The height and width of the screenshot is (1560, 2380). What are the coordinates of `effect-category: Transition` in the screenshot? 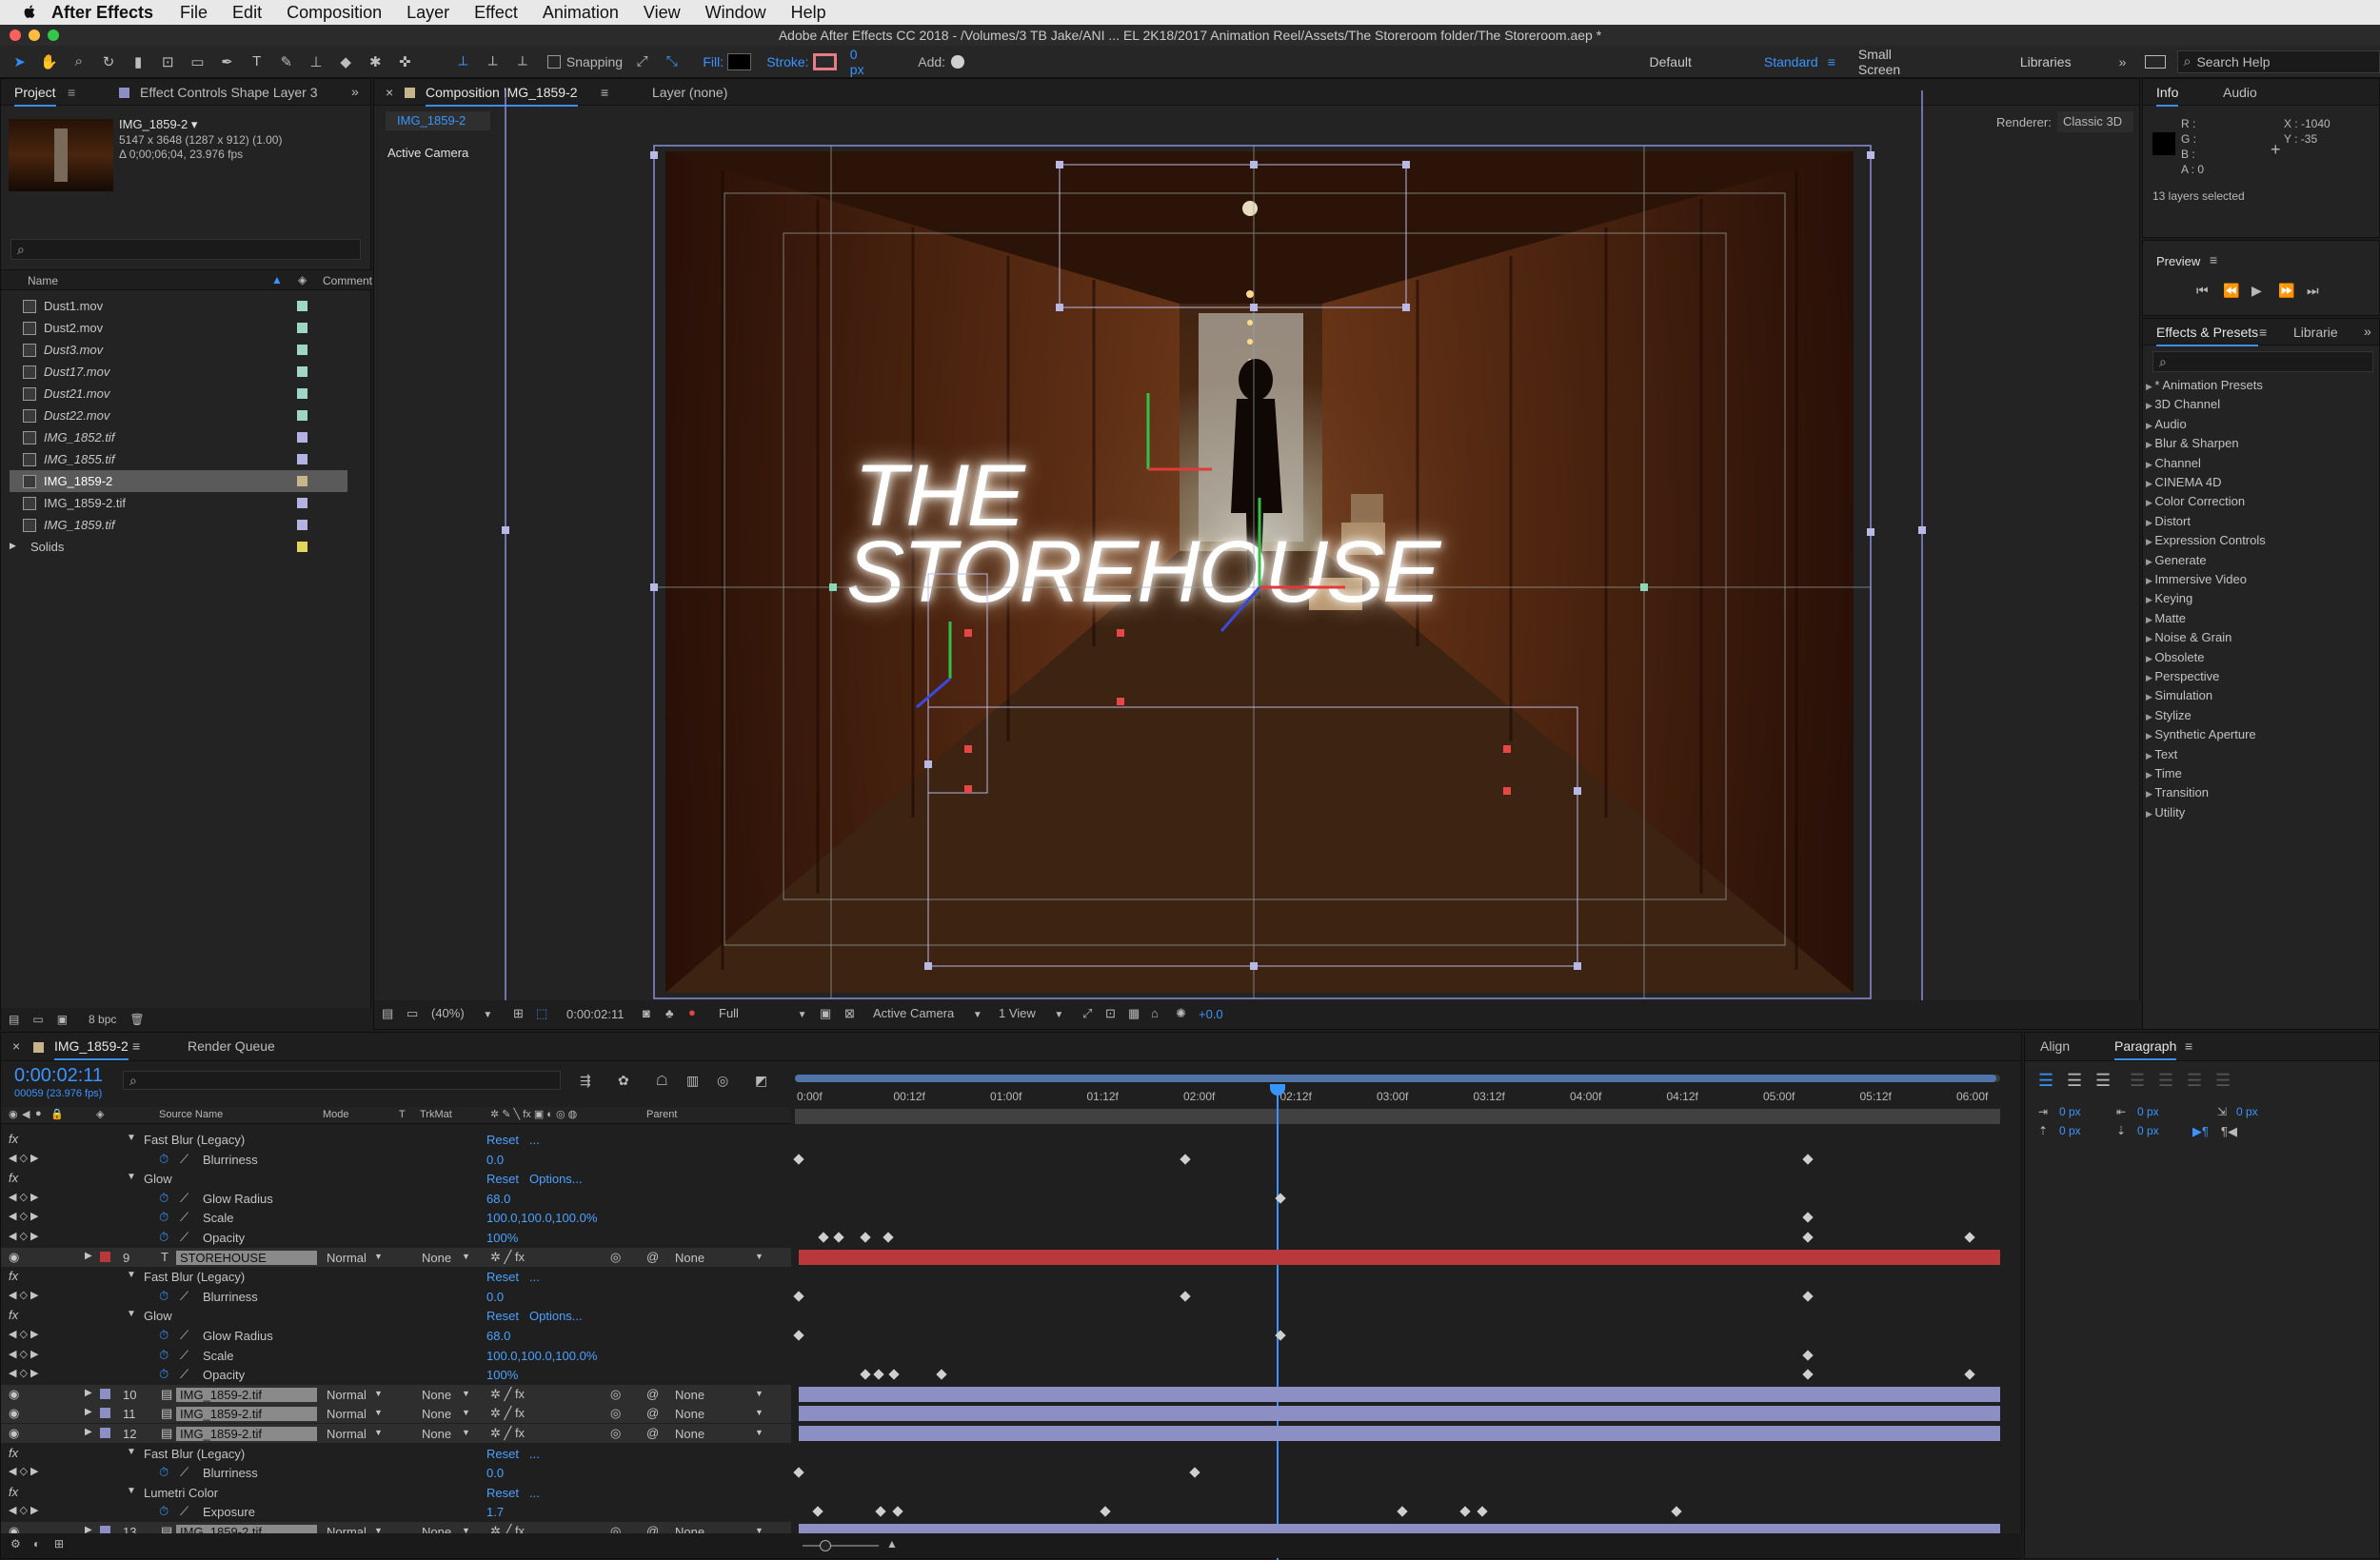 It's located at (2177, 792).